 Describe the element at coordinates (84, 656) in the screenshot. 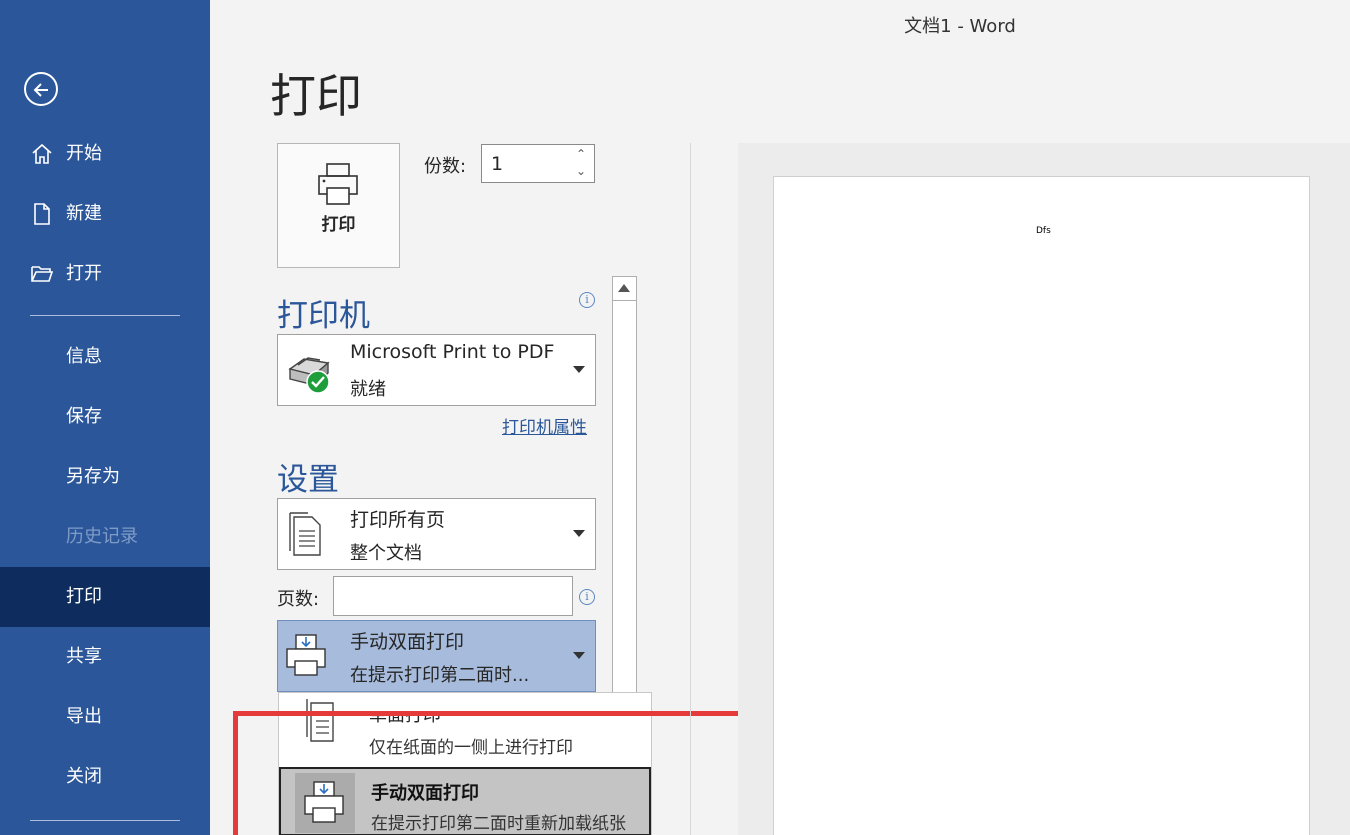

I see `nav-label: 共享` at that location.